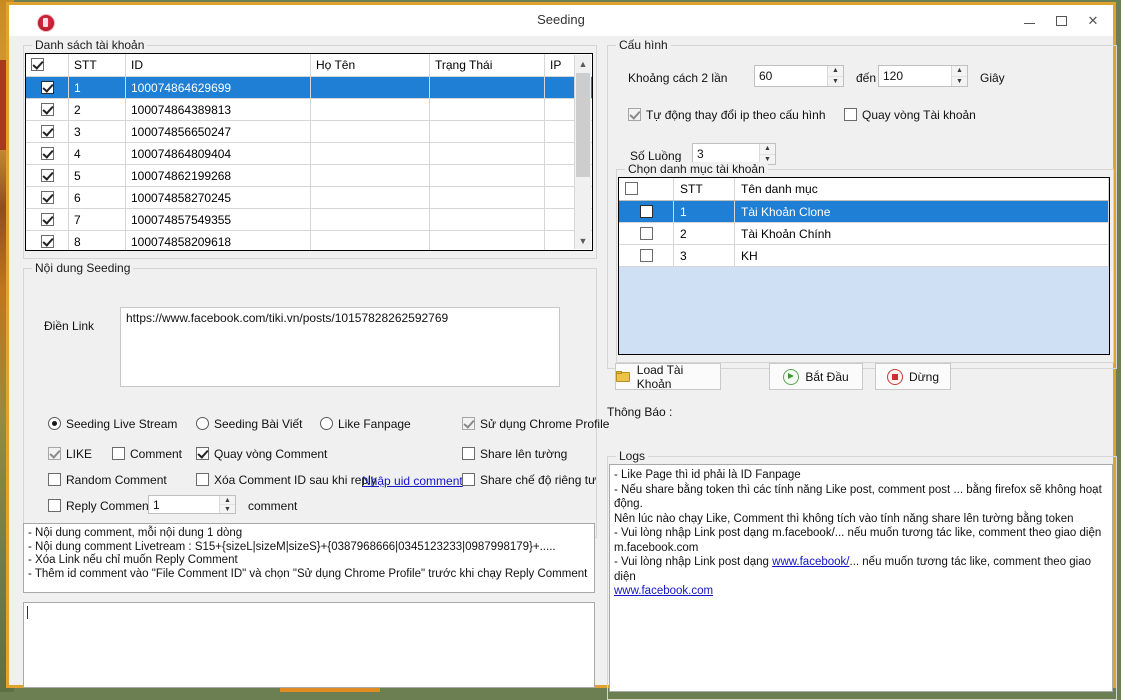 The height and width of the screenshot is (700, 1121). I want to click on column-header-ten-danh-muc: Tên danh mục, so click(921, 189).